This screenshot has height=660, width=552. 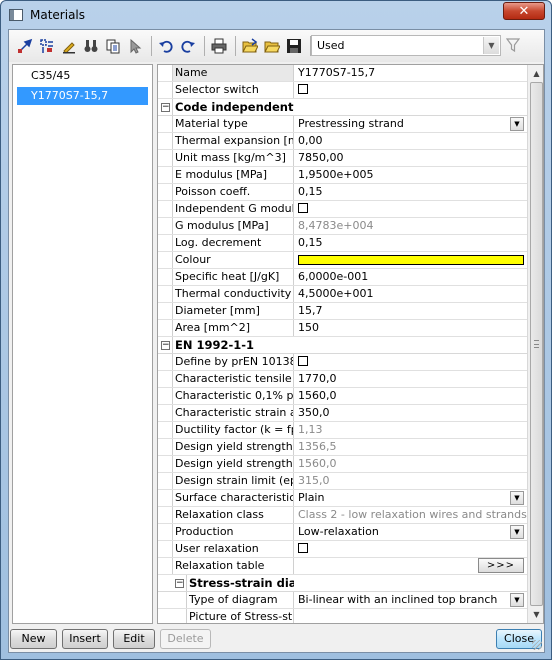 What do you see at coordinates (537, 645) in the screenshot?
I see `resize-grip-icon` at bounding box center [537, 645].